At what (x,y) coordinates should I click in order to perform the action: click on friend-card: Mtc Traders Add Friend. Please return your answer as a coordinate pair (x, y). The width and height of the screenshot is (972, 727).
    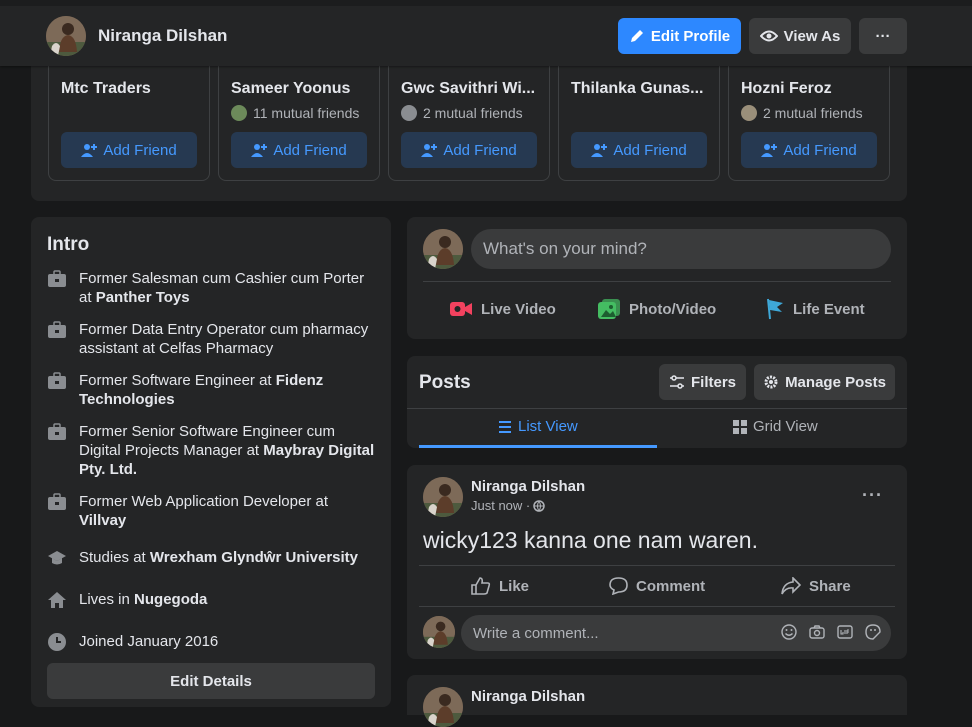
    Looking at the image, I should click on (129, 119).